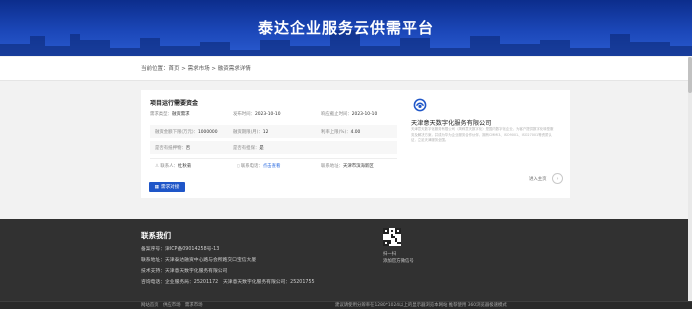  I want to click on scrollbar-thumb, so click(690, 75).